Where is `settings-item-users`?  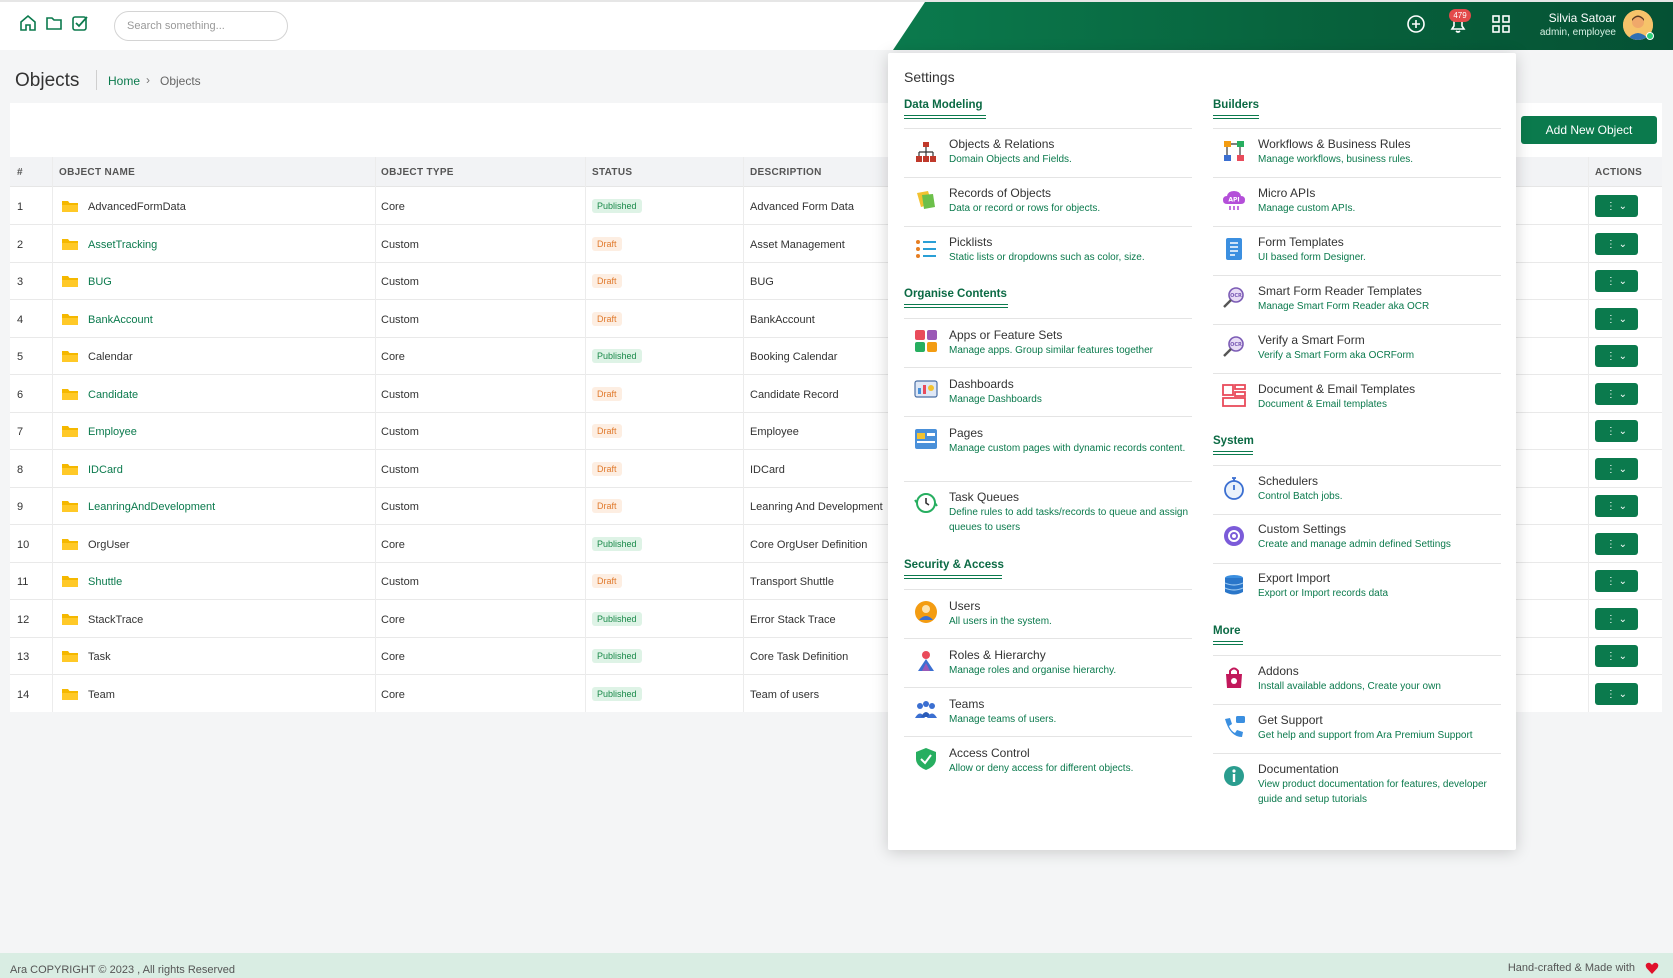
settings-item-users is located at coordinates (1048, 613).